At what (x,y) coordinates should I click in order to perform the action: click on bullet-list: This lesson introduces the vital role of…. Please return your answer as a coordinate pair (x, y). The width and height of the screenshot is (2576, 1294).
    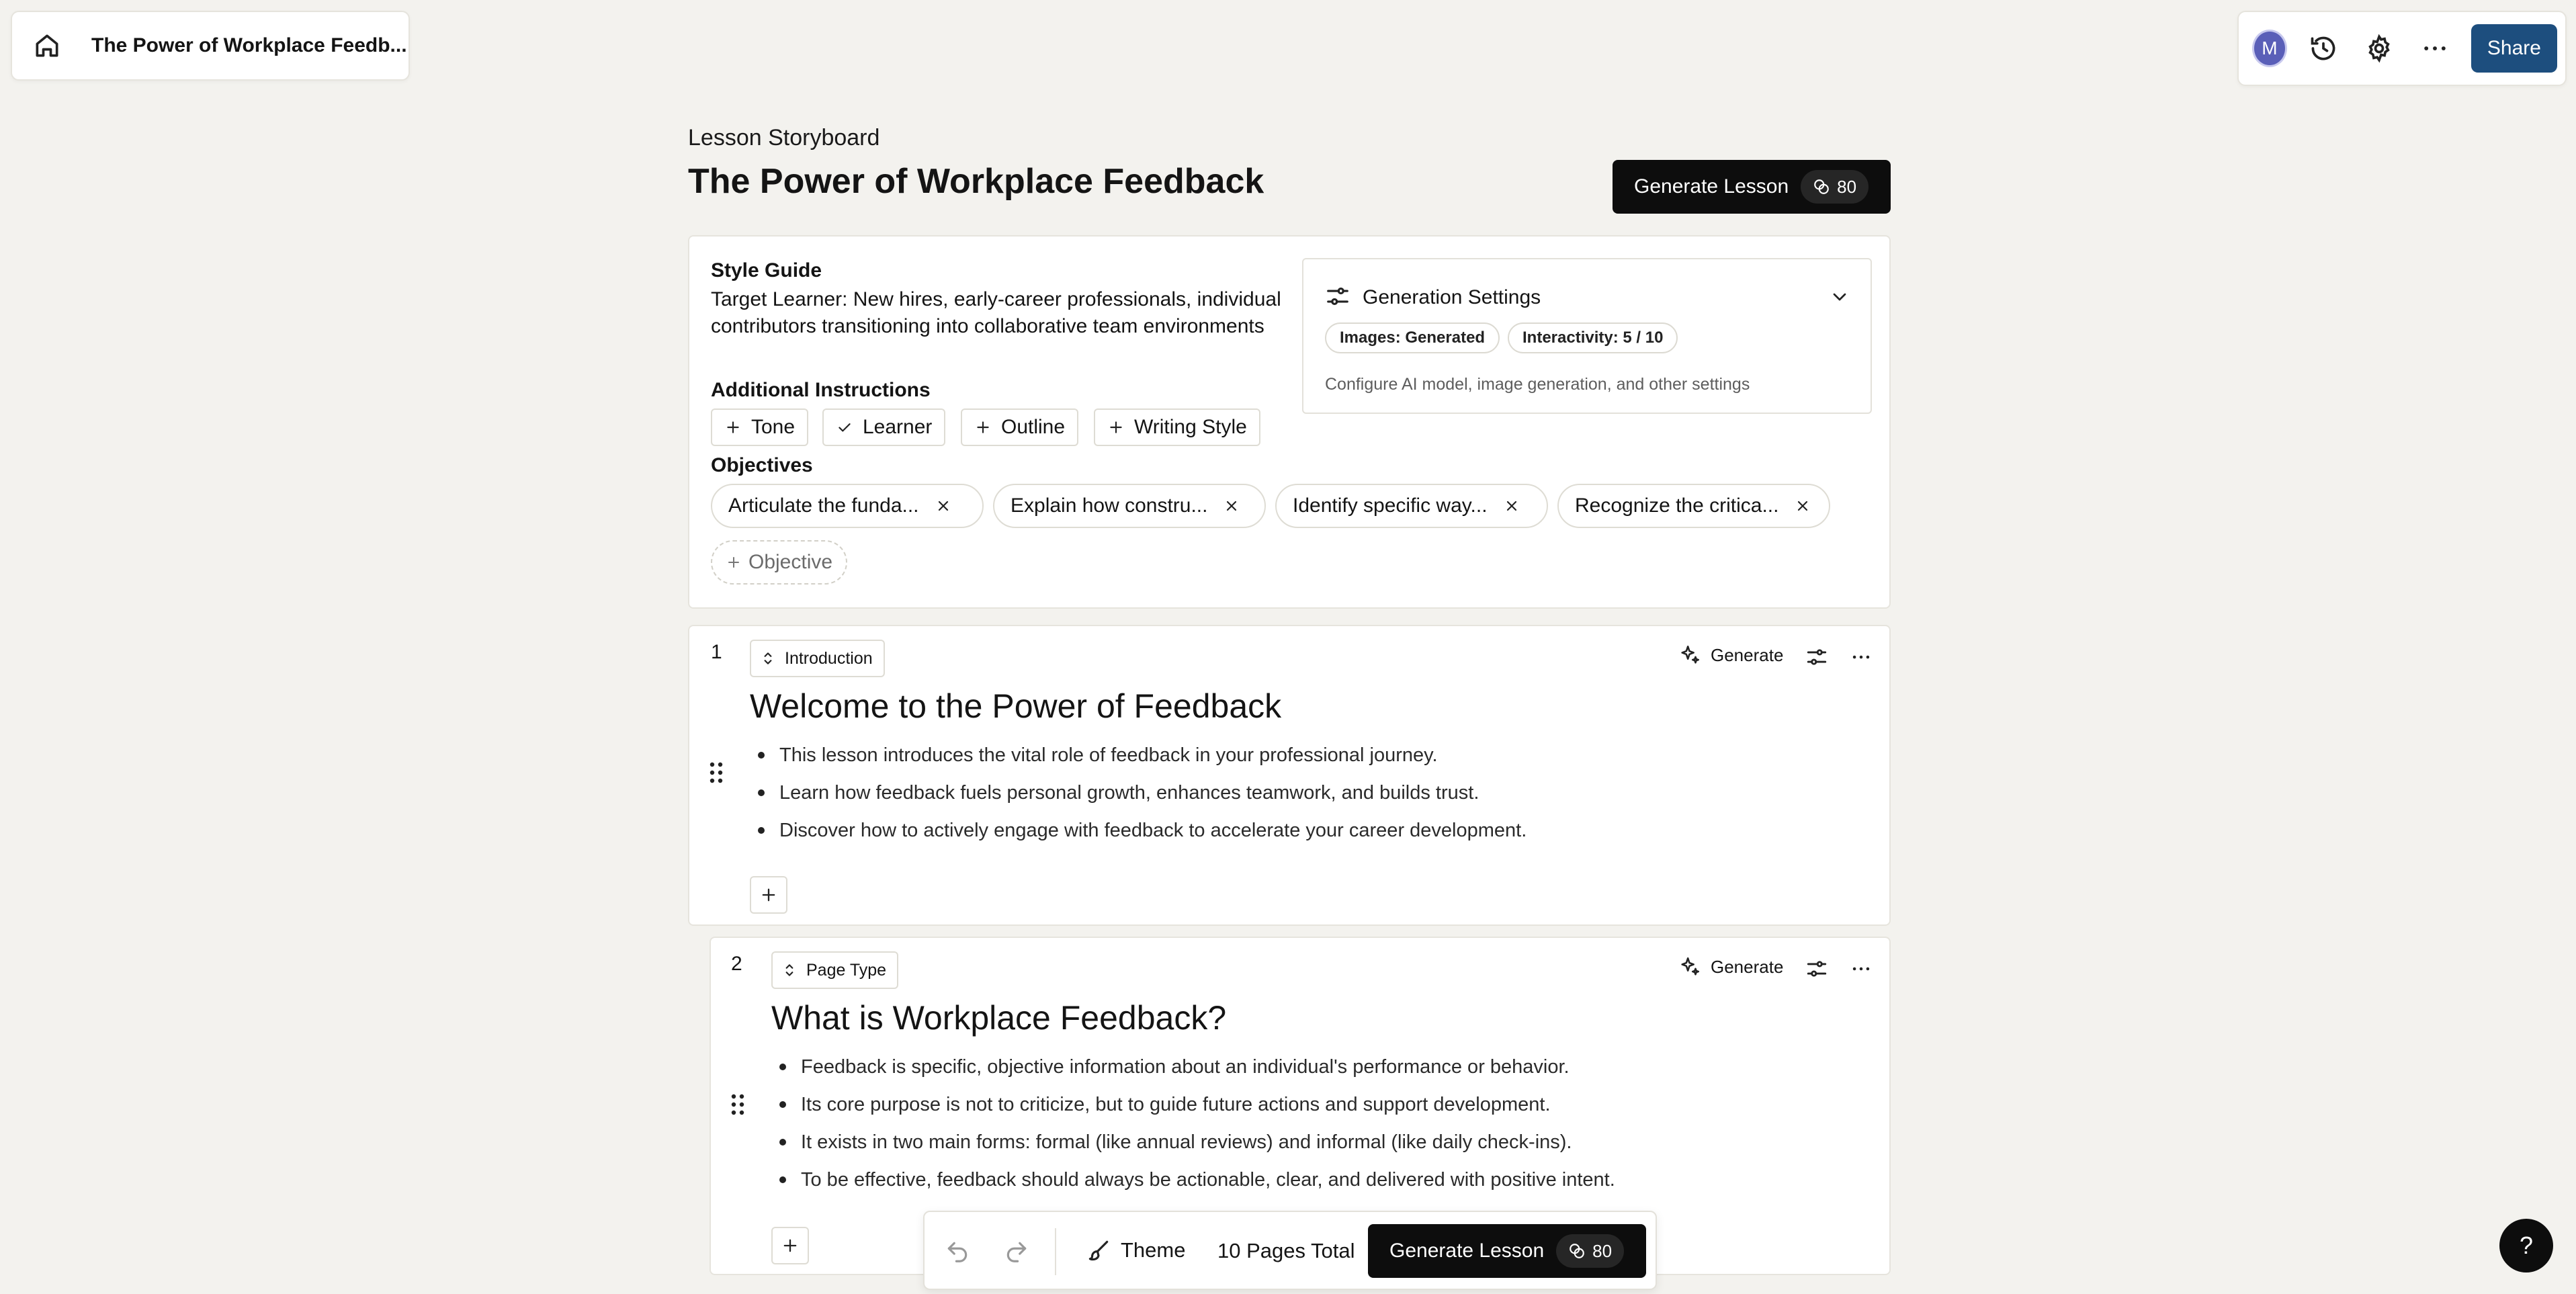
    Looking at the image, I should click on (1138, 792).